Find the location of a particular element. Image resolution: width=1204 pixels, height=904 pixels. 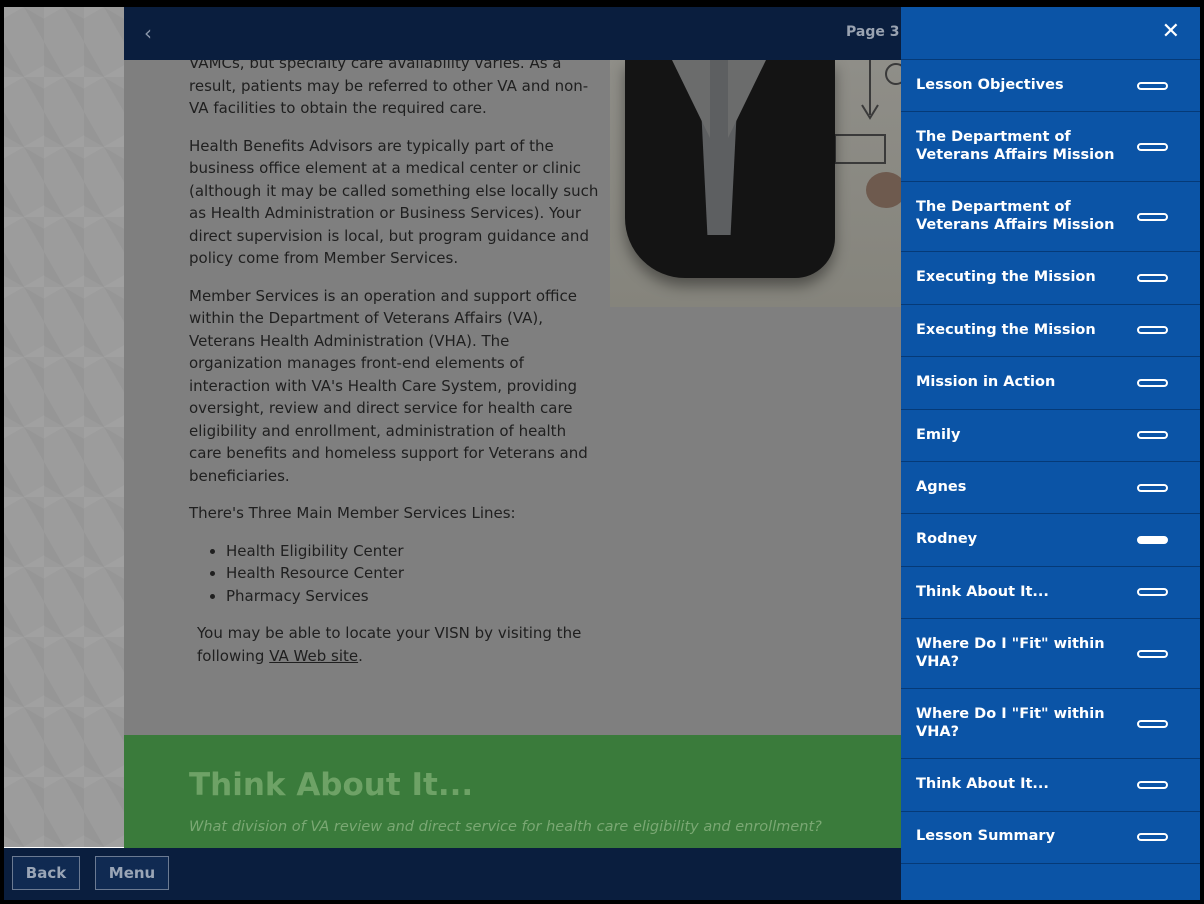

menu-item-agnes: Agnes is located at coordinates (1050, 488).